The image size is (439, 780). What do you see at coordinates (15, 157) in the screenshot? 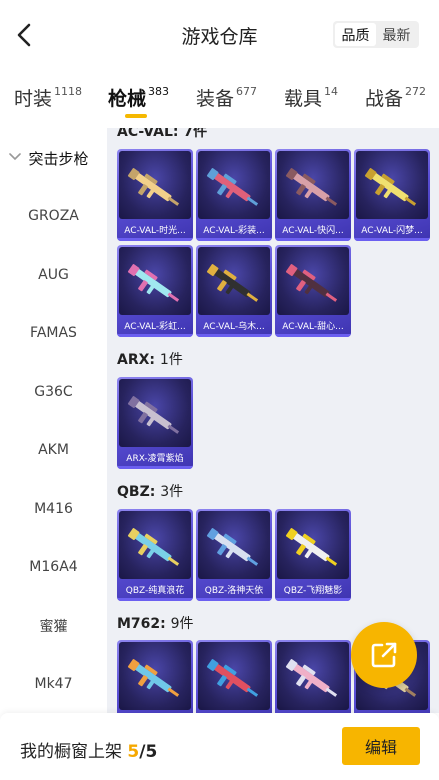
I see `chevron-down-icon` at bounding box center [15, 157].